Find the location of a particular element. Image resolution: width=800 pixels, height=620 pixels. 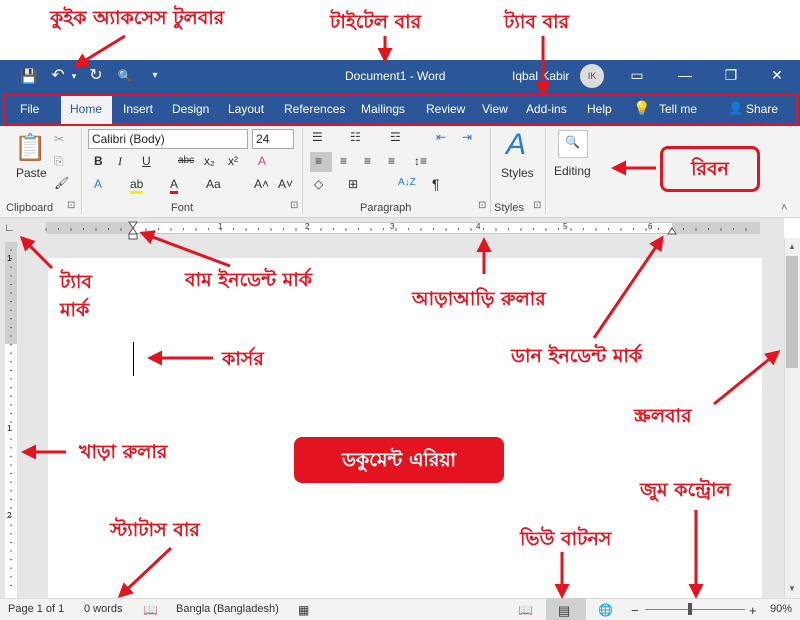

print-preview-icon: 🔍 is located at coordinates (125, 76).